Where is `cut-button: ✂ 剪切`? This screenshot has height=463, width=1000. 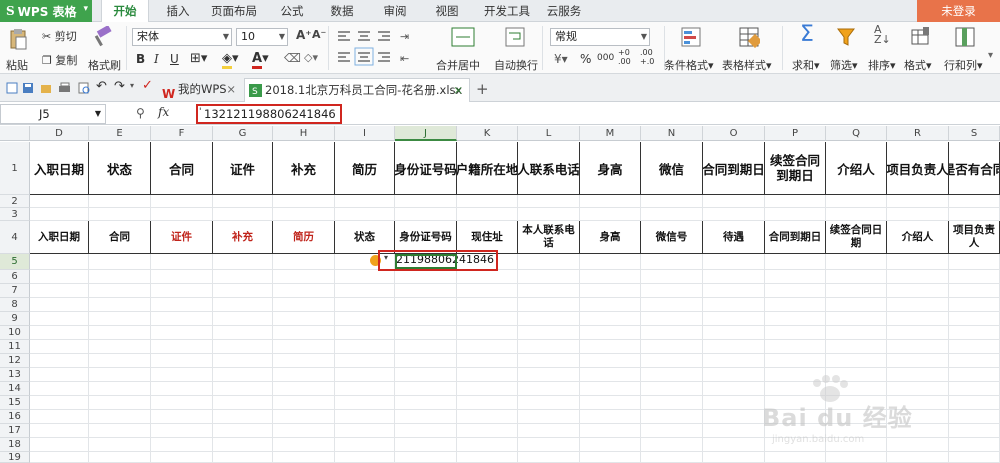 cut-button: ✂ 剪切 is located at coordinates (59, 36).